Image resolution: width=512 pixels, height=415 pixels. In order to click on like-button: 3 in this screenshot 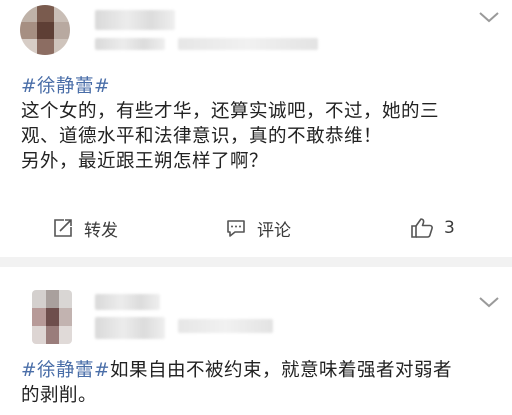, I will do `click(432, 228)`.